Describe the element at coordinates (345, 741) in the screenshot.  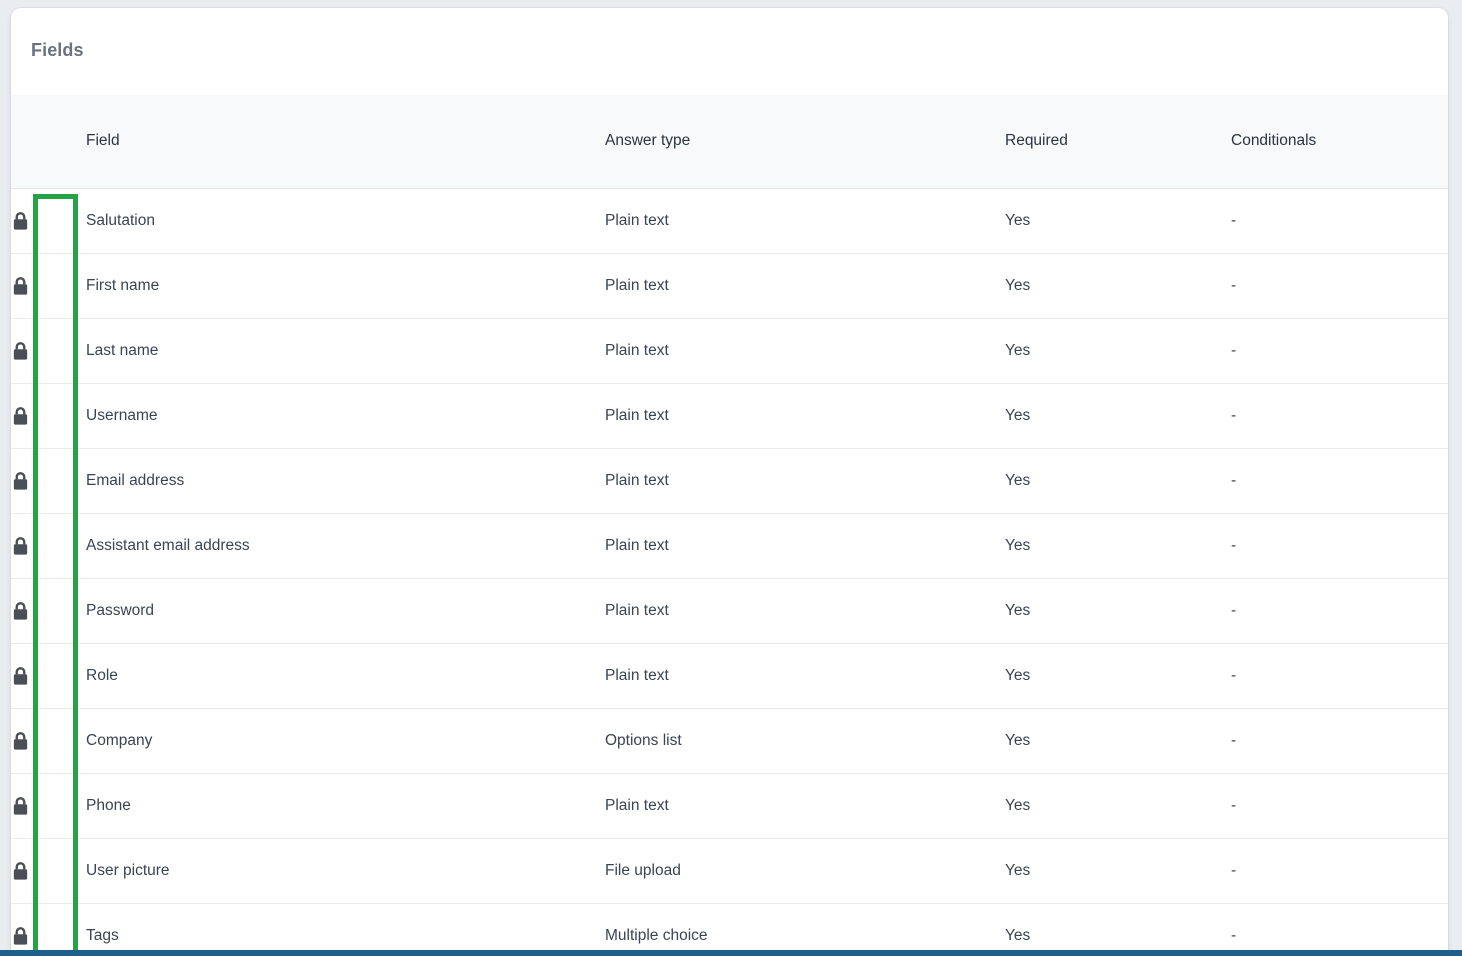
I see `row-field-name: Company` at that location.